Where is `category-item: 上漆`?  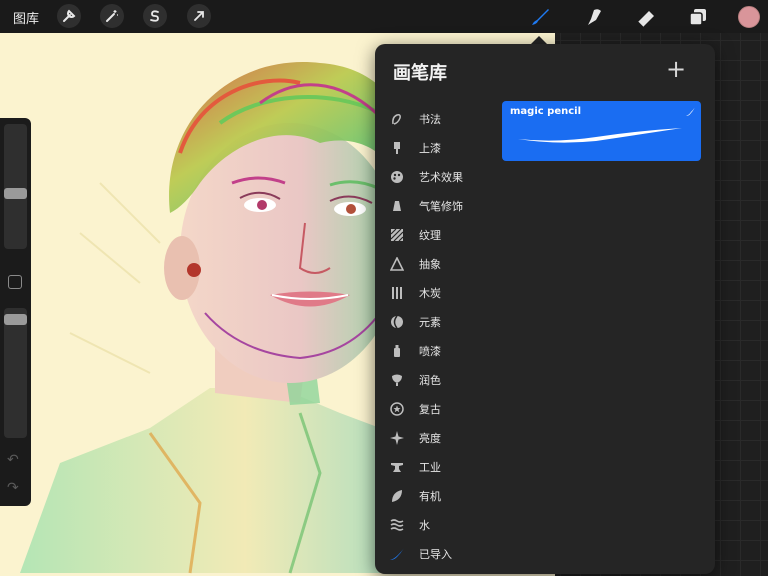 category-item: 上漆 is located at coordinates (437, 148).